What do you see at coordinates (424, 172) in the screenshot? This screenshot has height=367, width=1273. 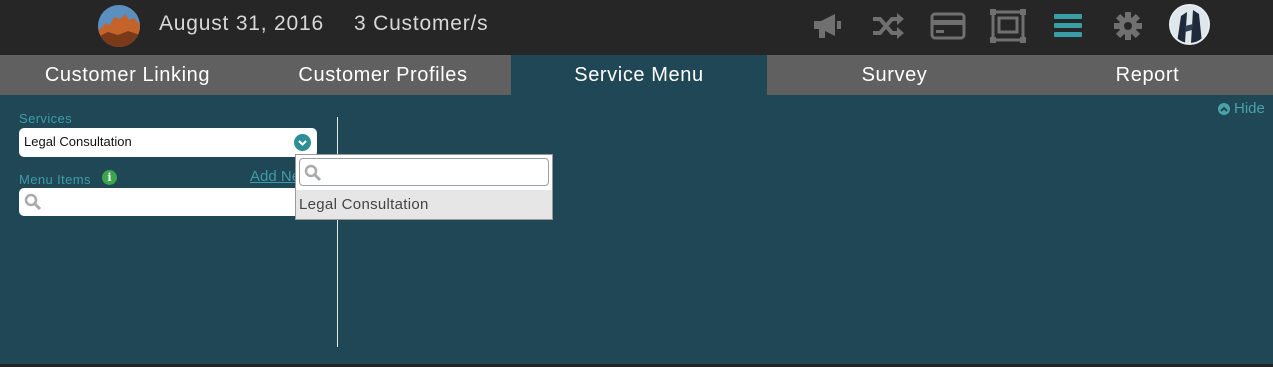 I see `dropdown-search-input` at bounding box center [424, 172].